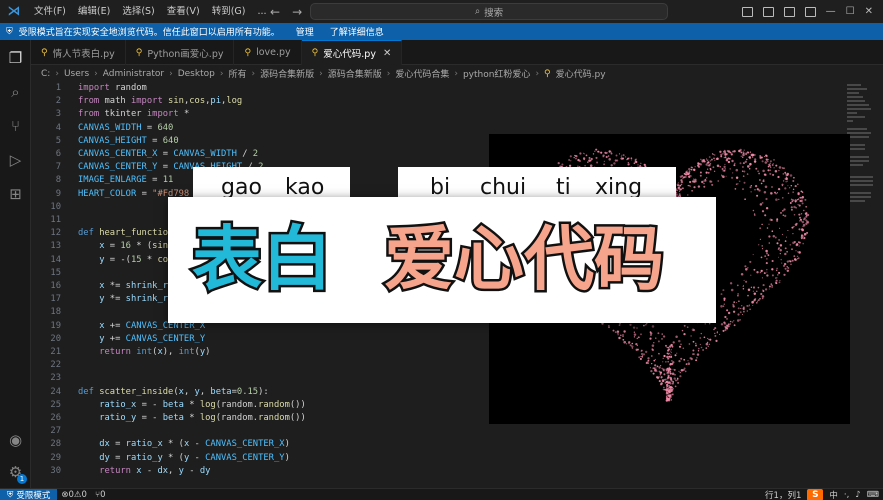 The height and width of the screenshot is (500, 883). I want to click on ime-punctuation-icon: ·,, so click(846, 495).